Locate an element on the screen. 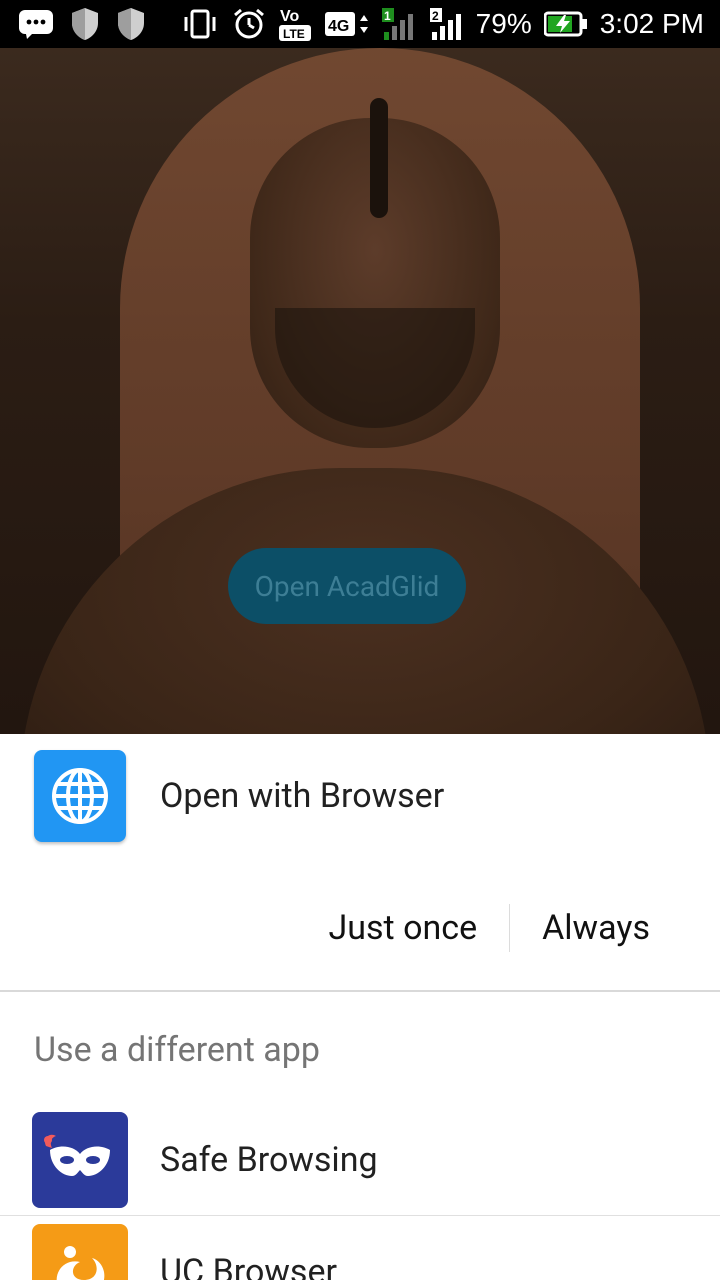 The height and width of the screenshot is (1280, 720). volte-icon: Vo LTE is located at coordinates (295, 24).